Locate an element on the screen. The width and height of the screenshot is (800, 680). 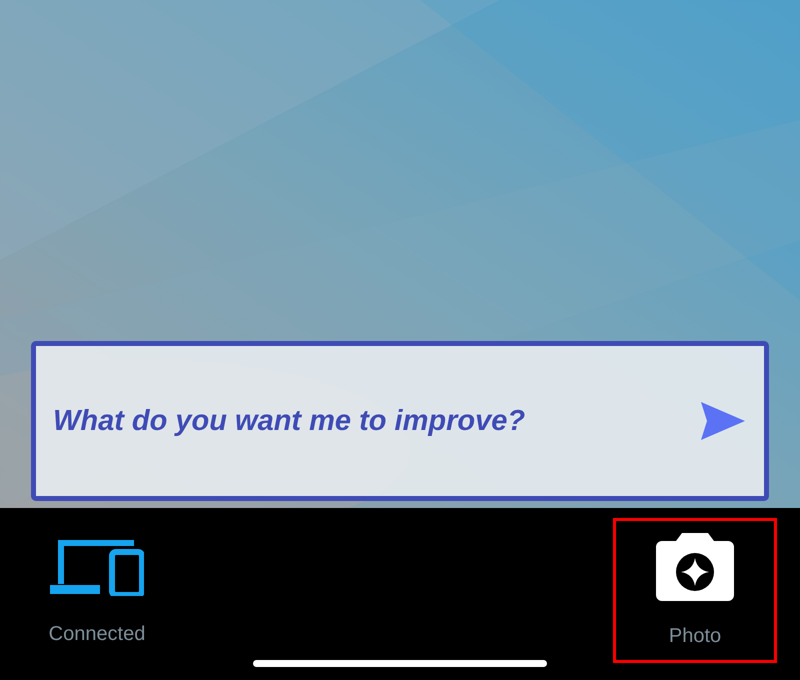
send-icon is located at coordinates (723, 421).